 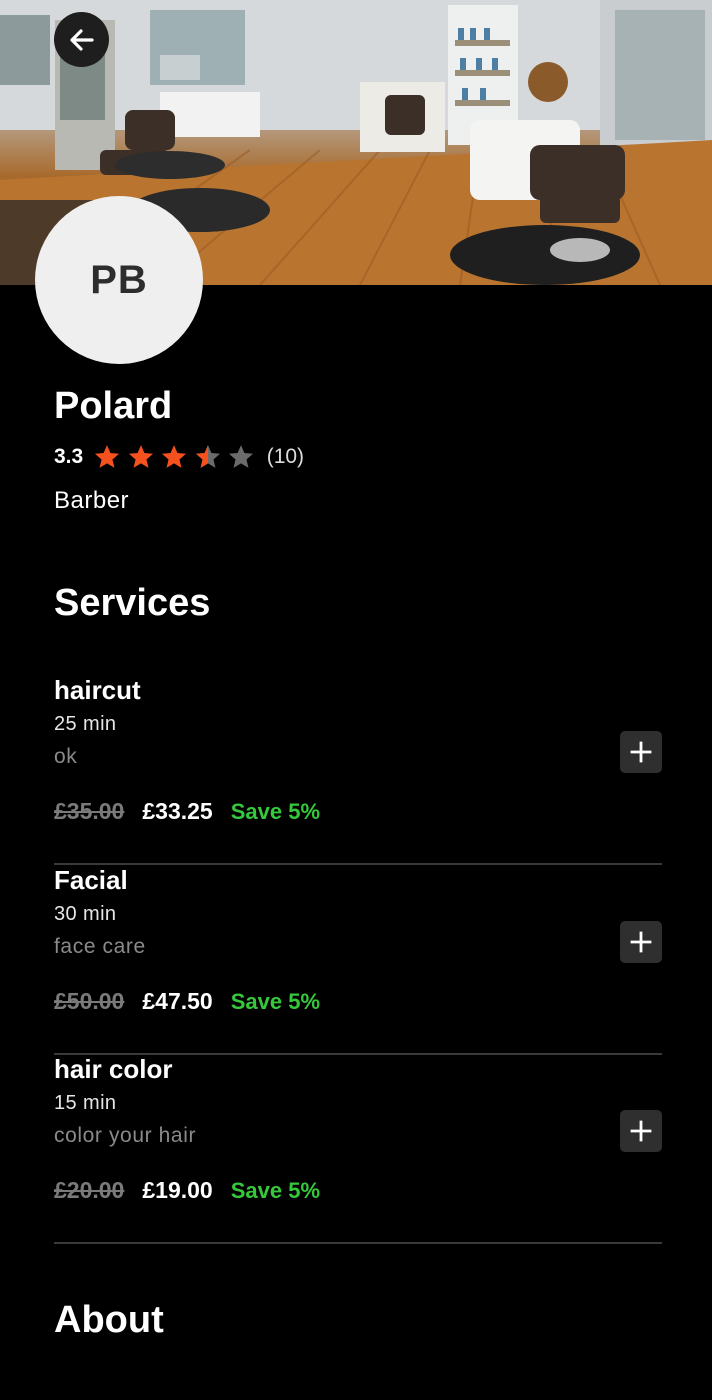 What do you see at coordinates (91, 880) in the screenshot?
I see `service-name: Facial` at bounding box center [91, 880].